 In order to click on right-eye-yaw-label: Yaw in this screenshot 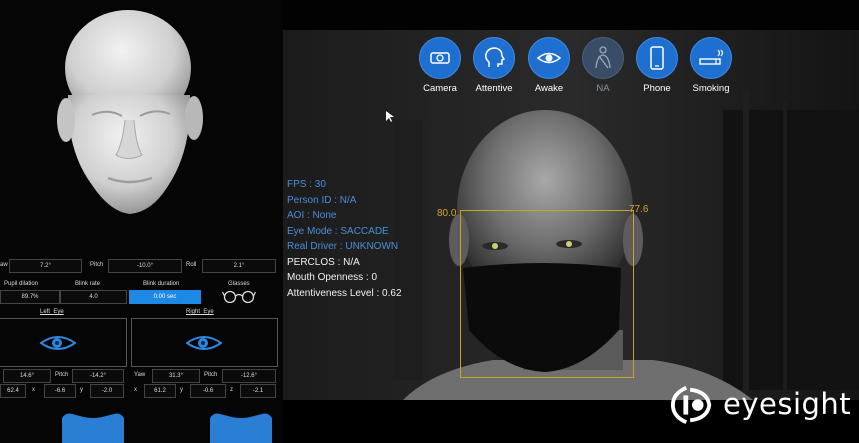, I will do `click(140, 375)`.